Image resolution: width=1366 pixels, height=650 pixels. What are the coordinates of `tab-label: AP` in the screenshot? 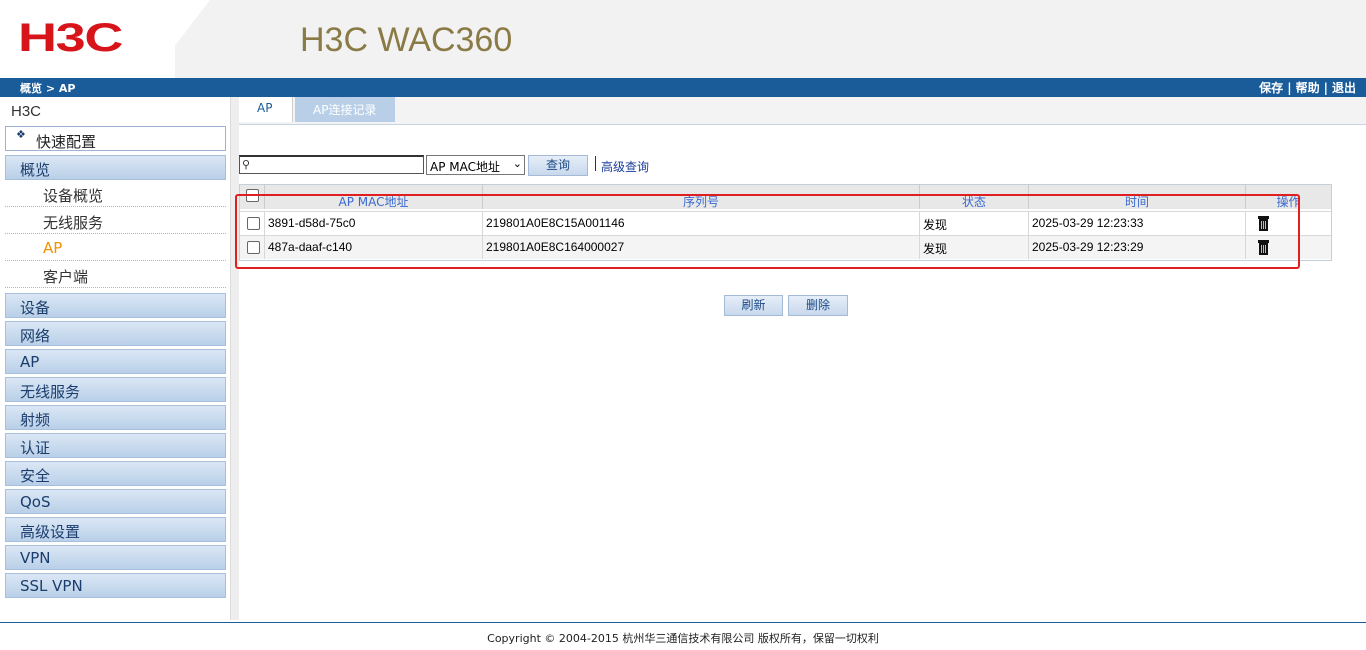 It's located at (265, 108).